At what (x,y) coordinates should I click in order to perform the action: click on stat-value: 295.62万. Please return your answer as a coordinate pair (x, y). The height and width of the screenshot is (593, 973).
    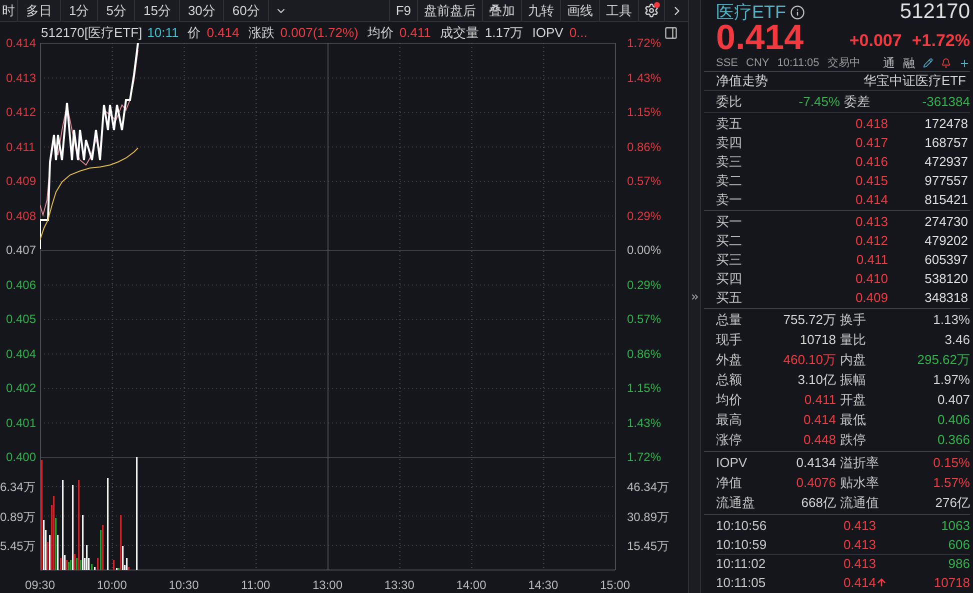
    Looking at the image, I should click on (943, 360).